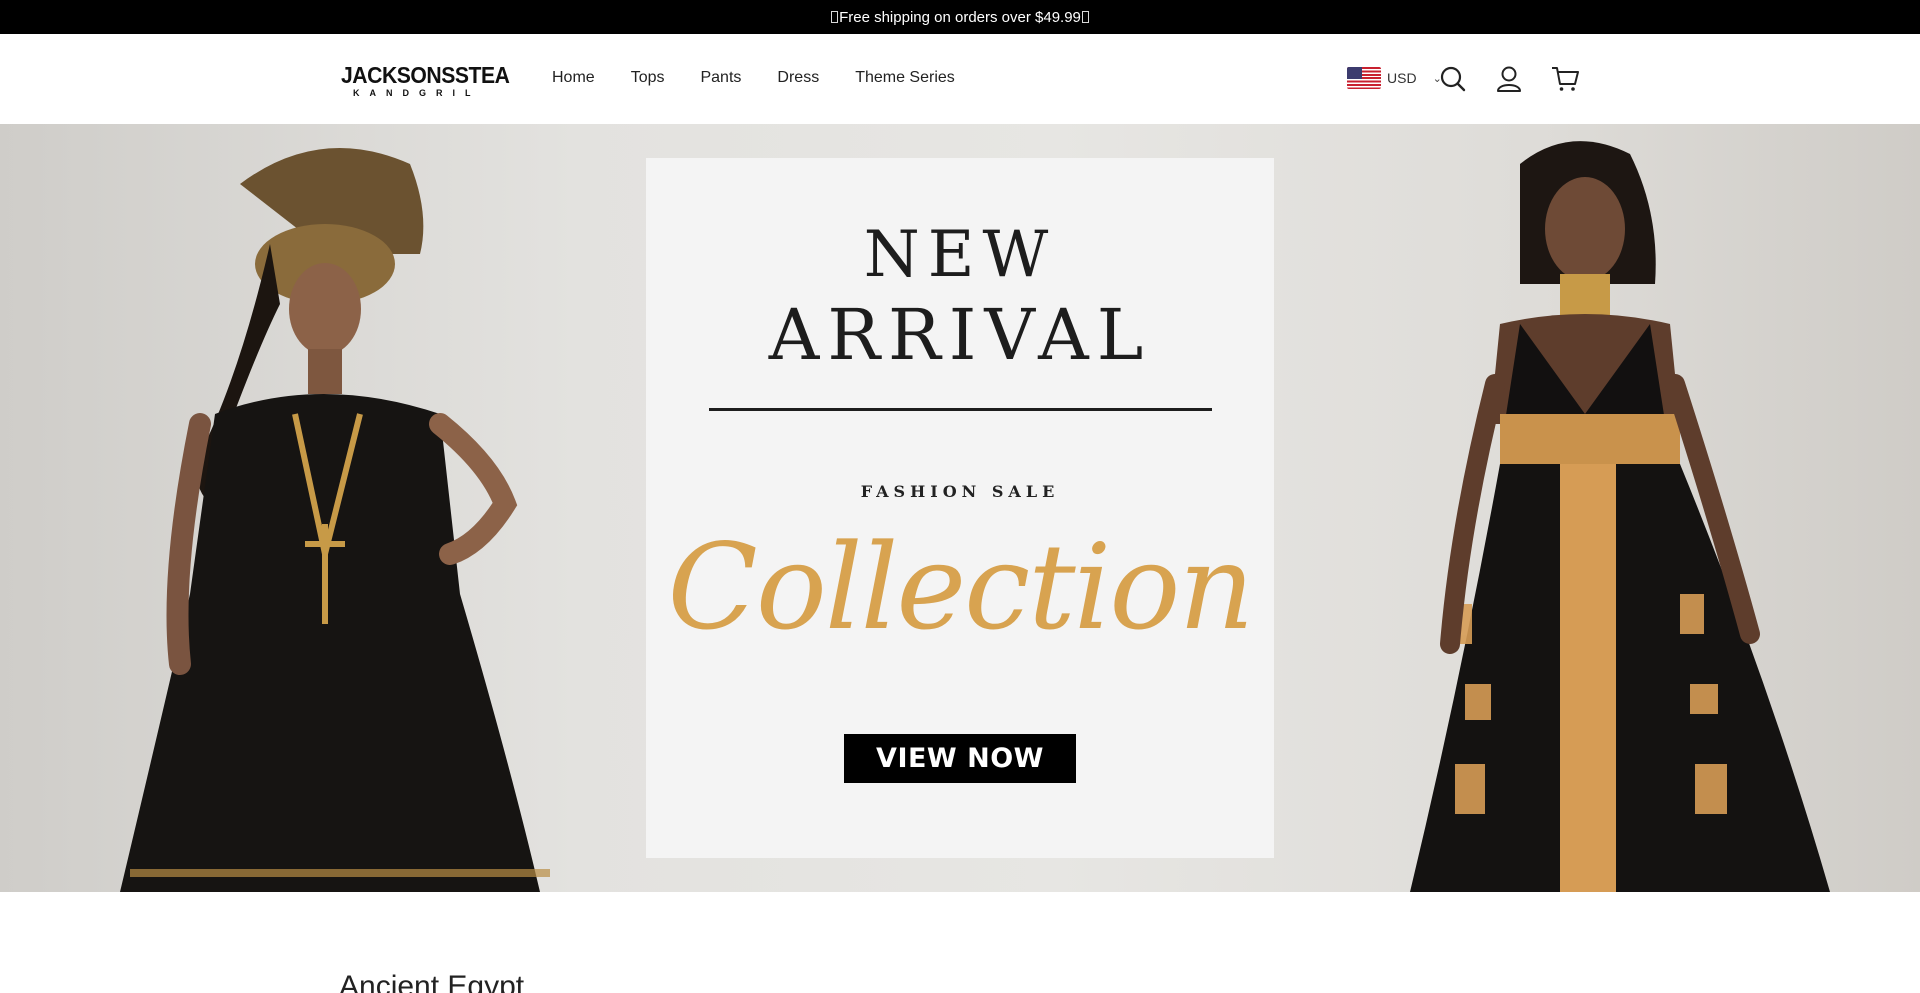 The image size is (1920, 993). What do you see at coordinates (417, 93) in the screenshot?
I see `logo-sub-text: KANDGRIL` at bounding box center [417, 93].